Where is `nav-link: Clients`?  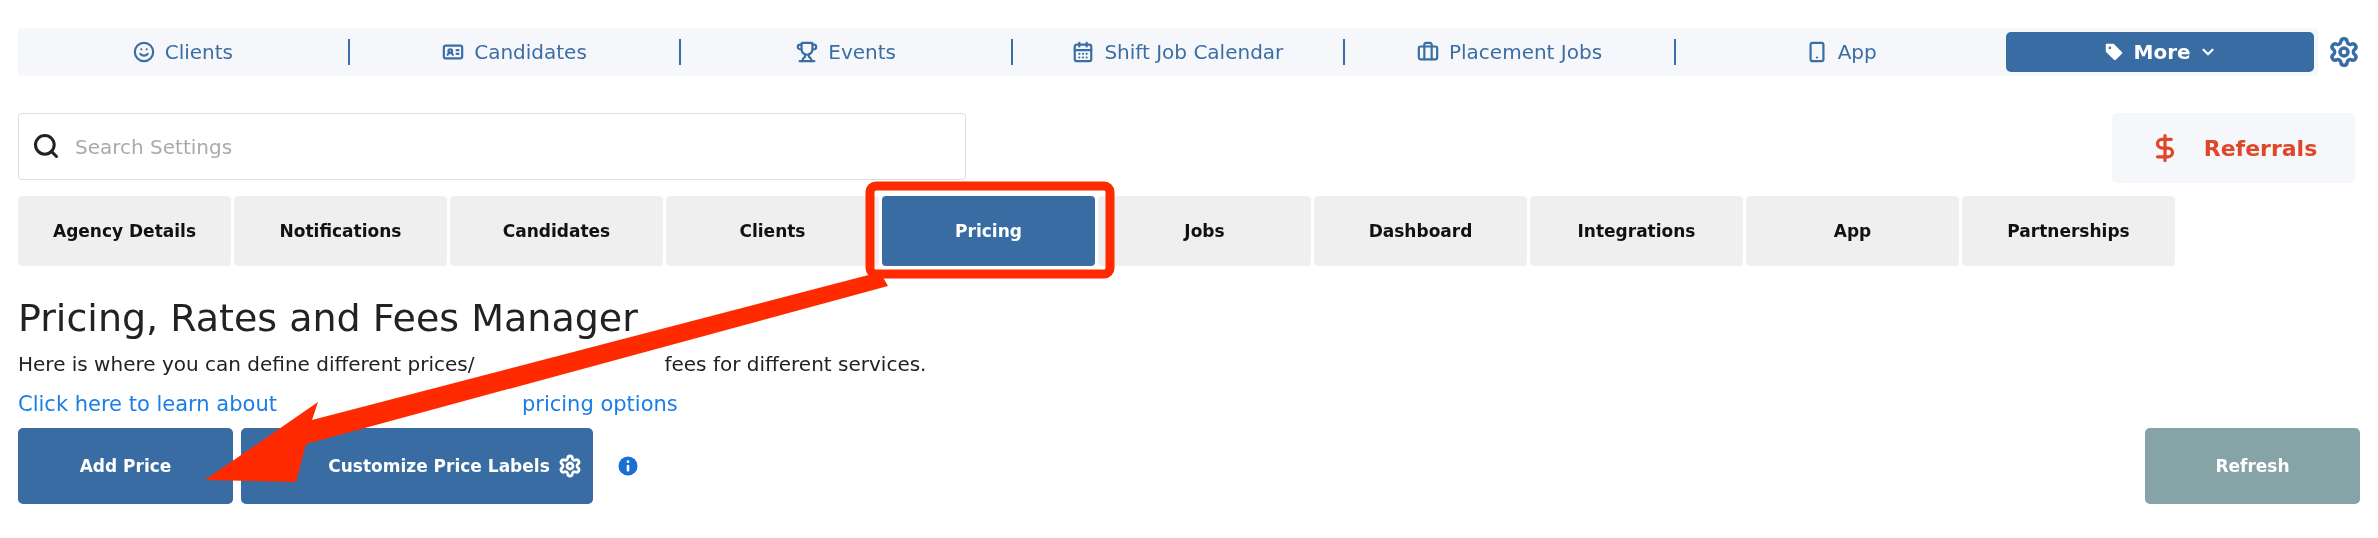 nav-link: Clients is located at coordinates (183, 52).